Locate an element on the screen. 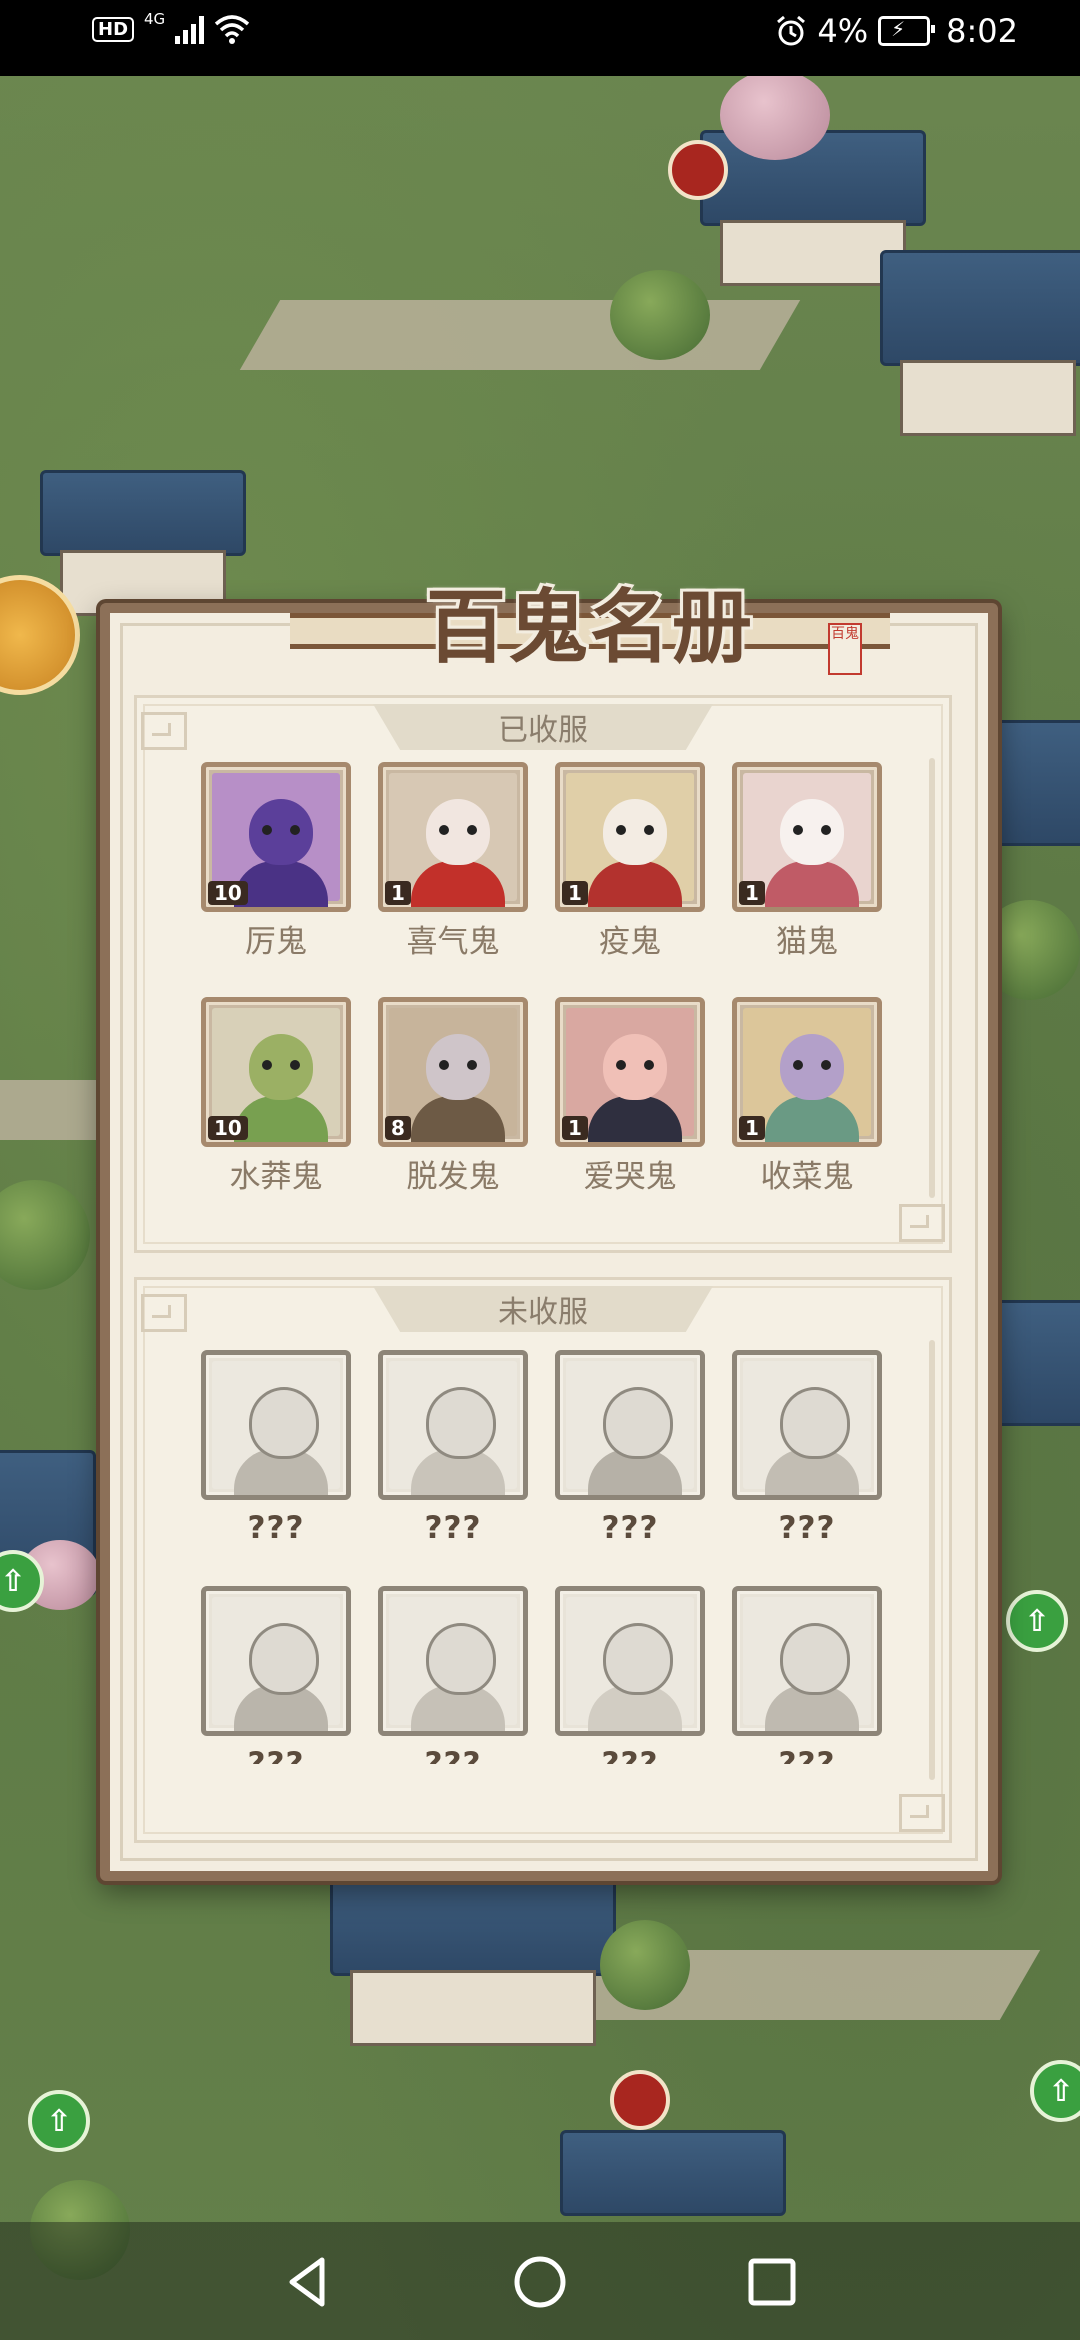  signal-icon is located at coordinates (190, 29).